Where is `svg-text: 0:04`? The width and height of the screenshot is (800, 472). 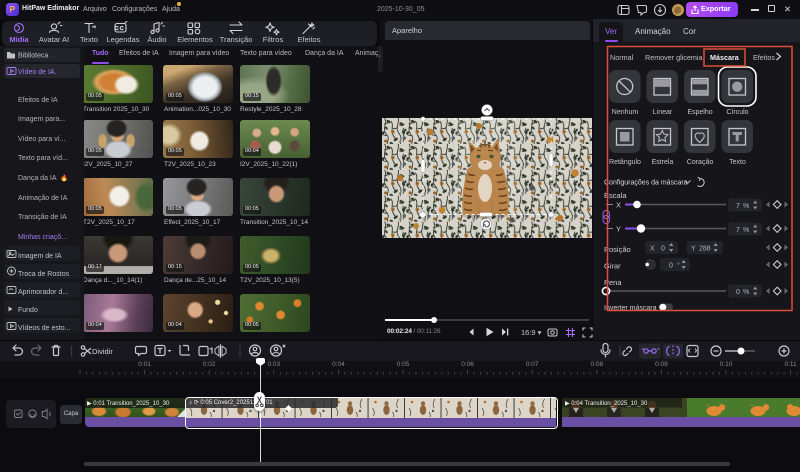
svg-text: 0:04 is located at coordinates (338, 364).